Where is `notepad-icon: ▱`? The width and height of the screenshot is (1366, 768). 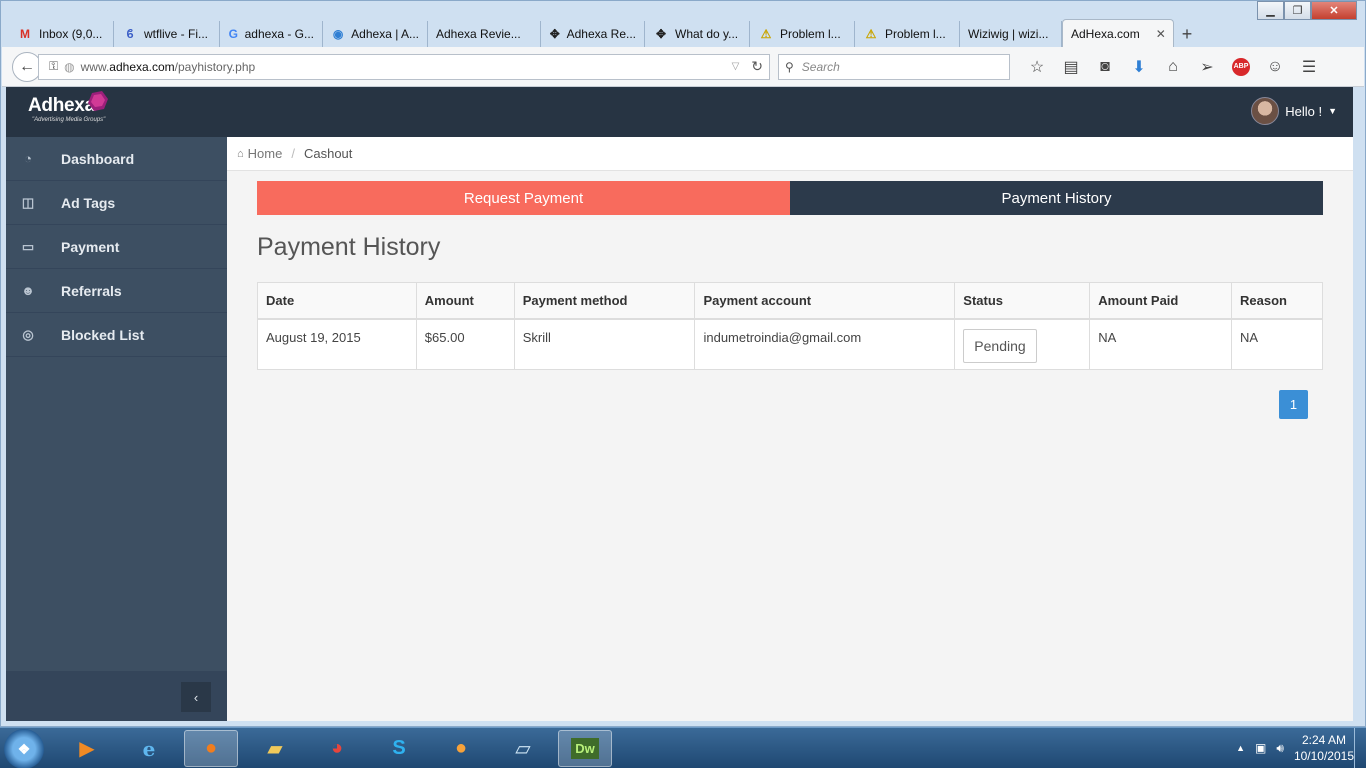
notepad-icon: ▱ is located at coordinates (523, 748).